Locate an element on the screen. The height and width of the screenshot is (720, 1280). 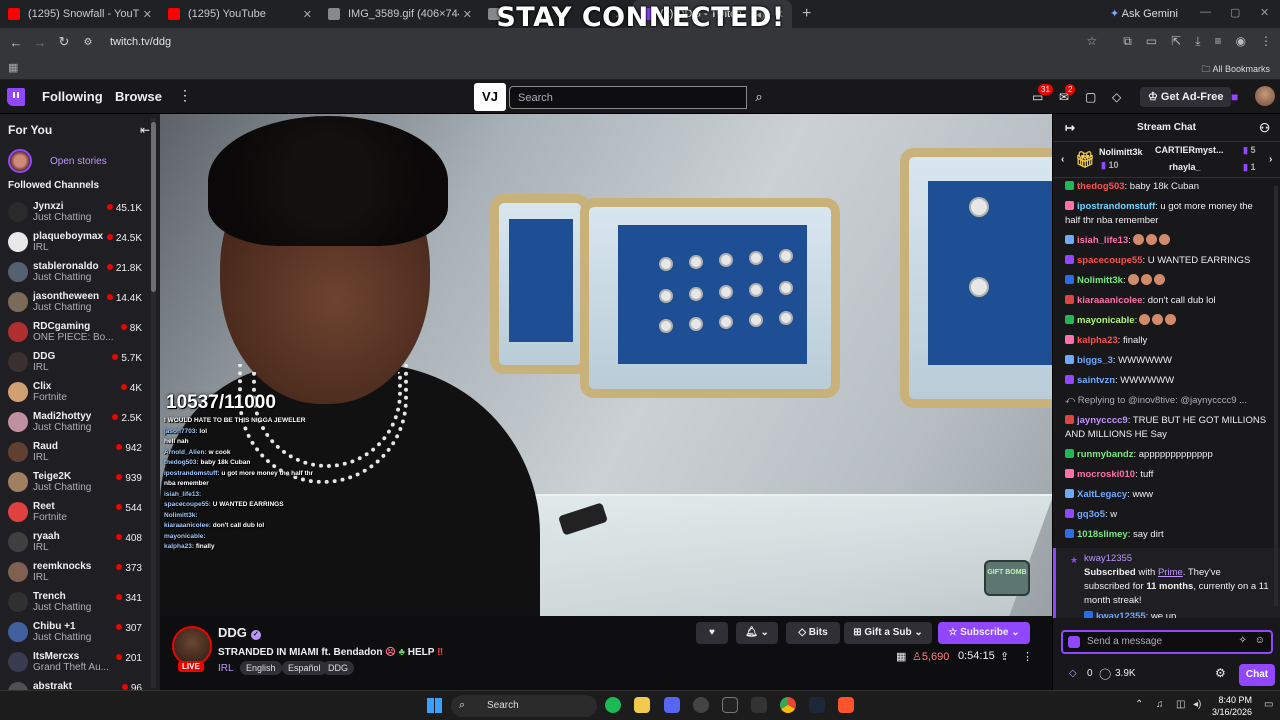
menu-icon: ⋮ is located at coordinates (1266, 41).